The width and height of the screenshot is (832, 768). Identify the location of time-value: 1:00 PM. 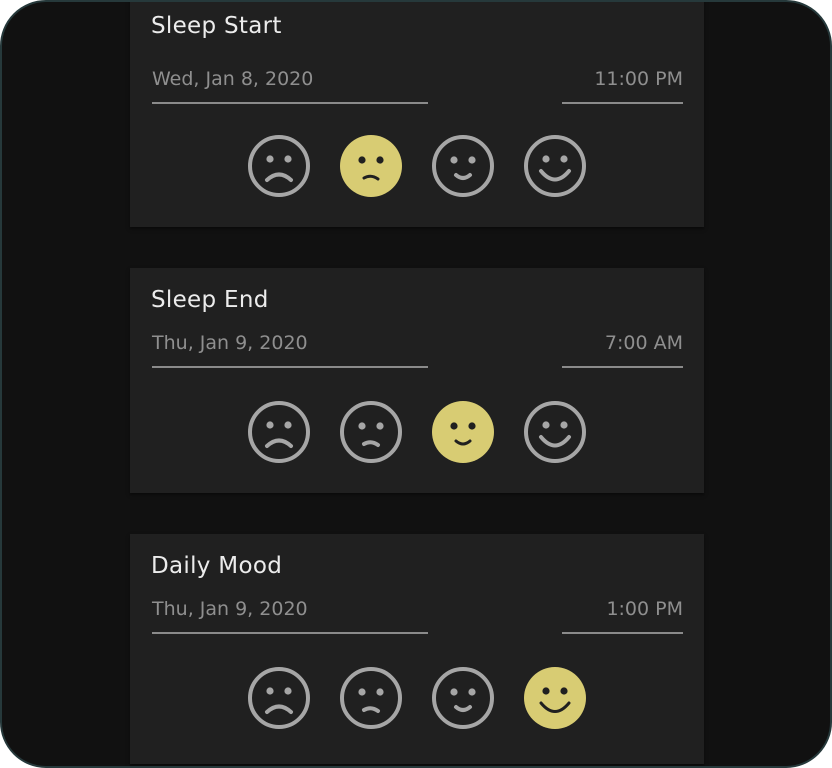
(644, 609).